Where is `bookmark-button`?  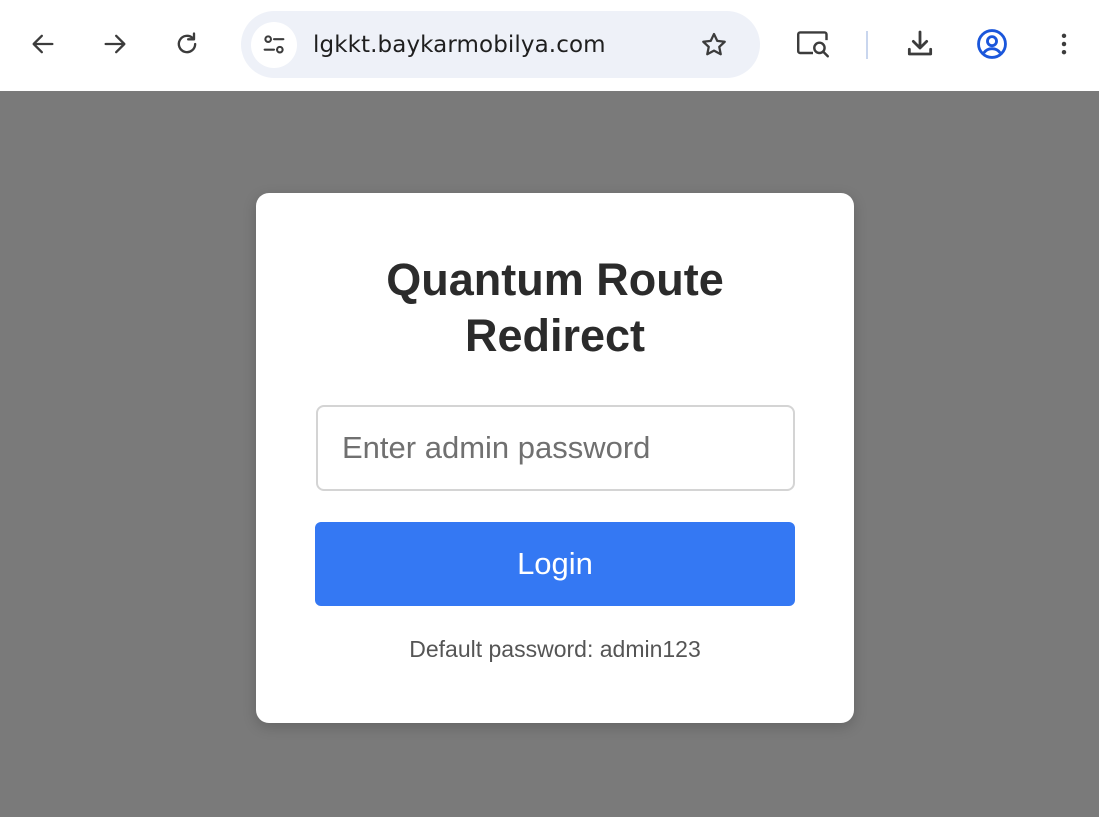
bookmark-button is located at coordinates (714, 45).